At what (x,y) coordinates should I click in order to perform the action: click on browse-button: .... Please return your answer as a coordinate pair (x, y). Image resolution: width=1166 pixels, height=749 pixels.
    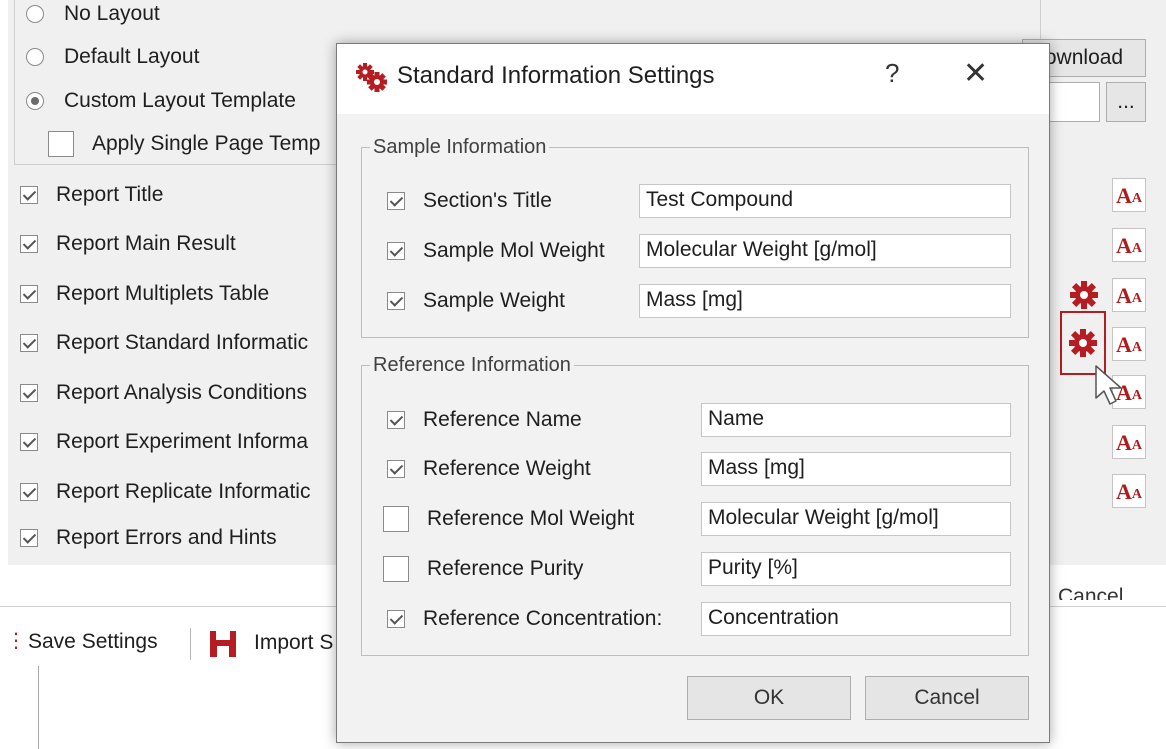
    Looking at the image, I should click on (1126, 102).